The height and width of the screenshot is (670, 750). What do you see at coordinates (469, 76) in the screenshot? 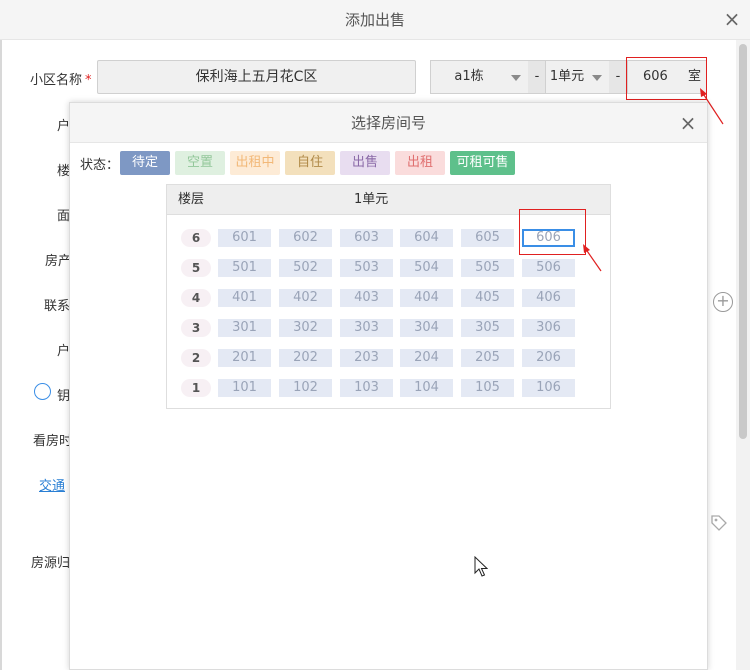
I see `building-select-value: a1栋` at bounding box center [469, 76].